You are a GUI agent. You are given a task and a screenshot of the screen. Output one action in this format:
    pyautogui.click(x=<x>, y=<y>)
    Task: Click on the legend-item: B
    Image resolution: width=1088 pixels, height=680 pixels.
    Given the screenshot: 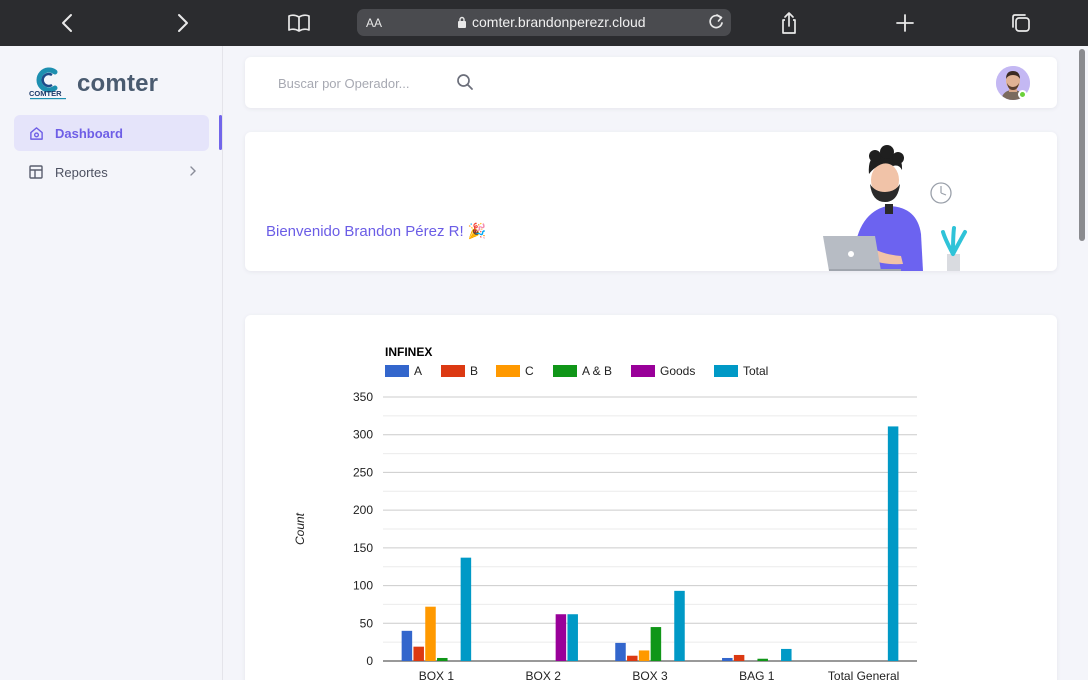 What is the action you would take?
    pyautogui.click(x=459, y=371)
    